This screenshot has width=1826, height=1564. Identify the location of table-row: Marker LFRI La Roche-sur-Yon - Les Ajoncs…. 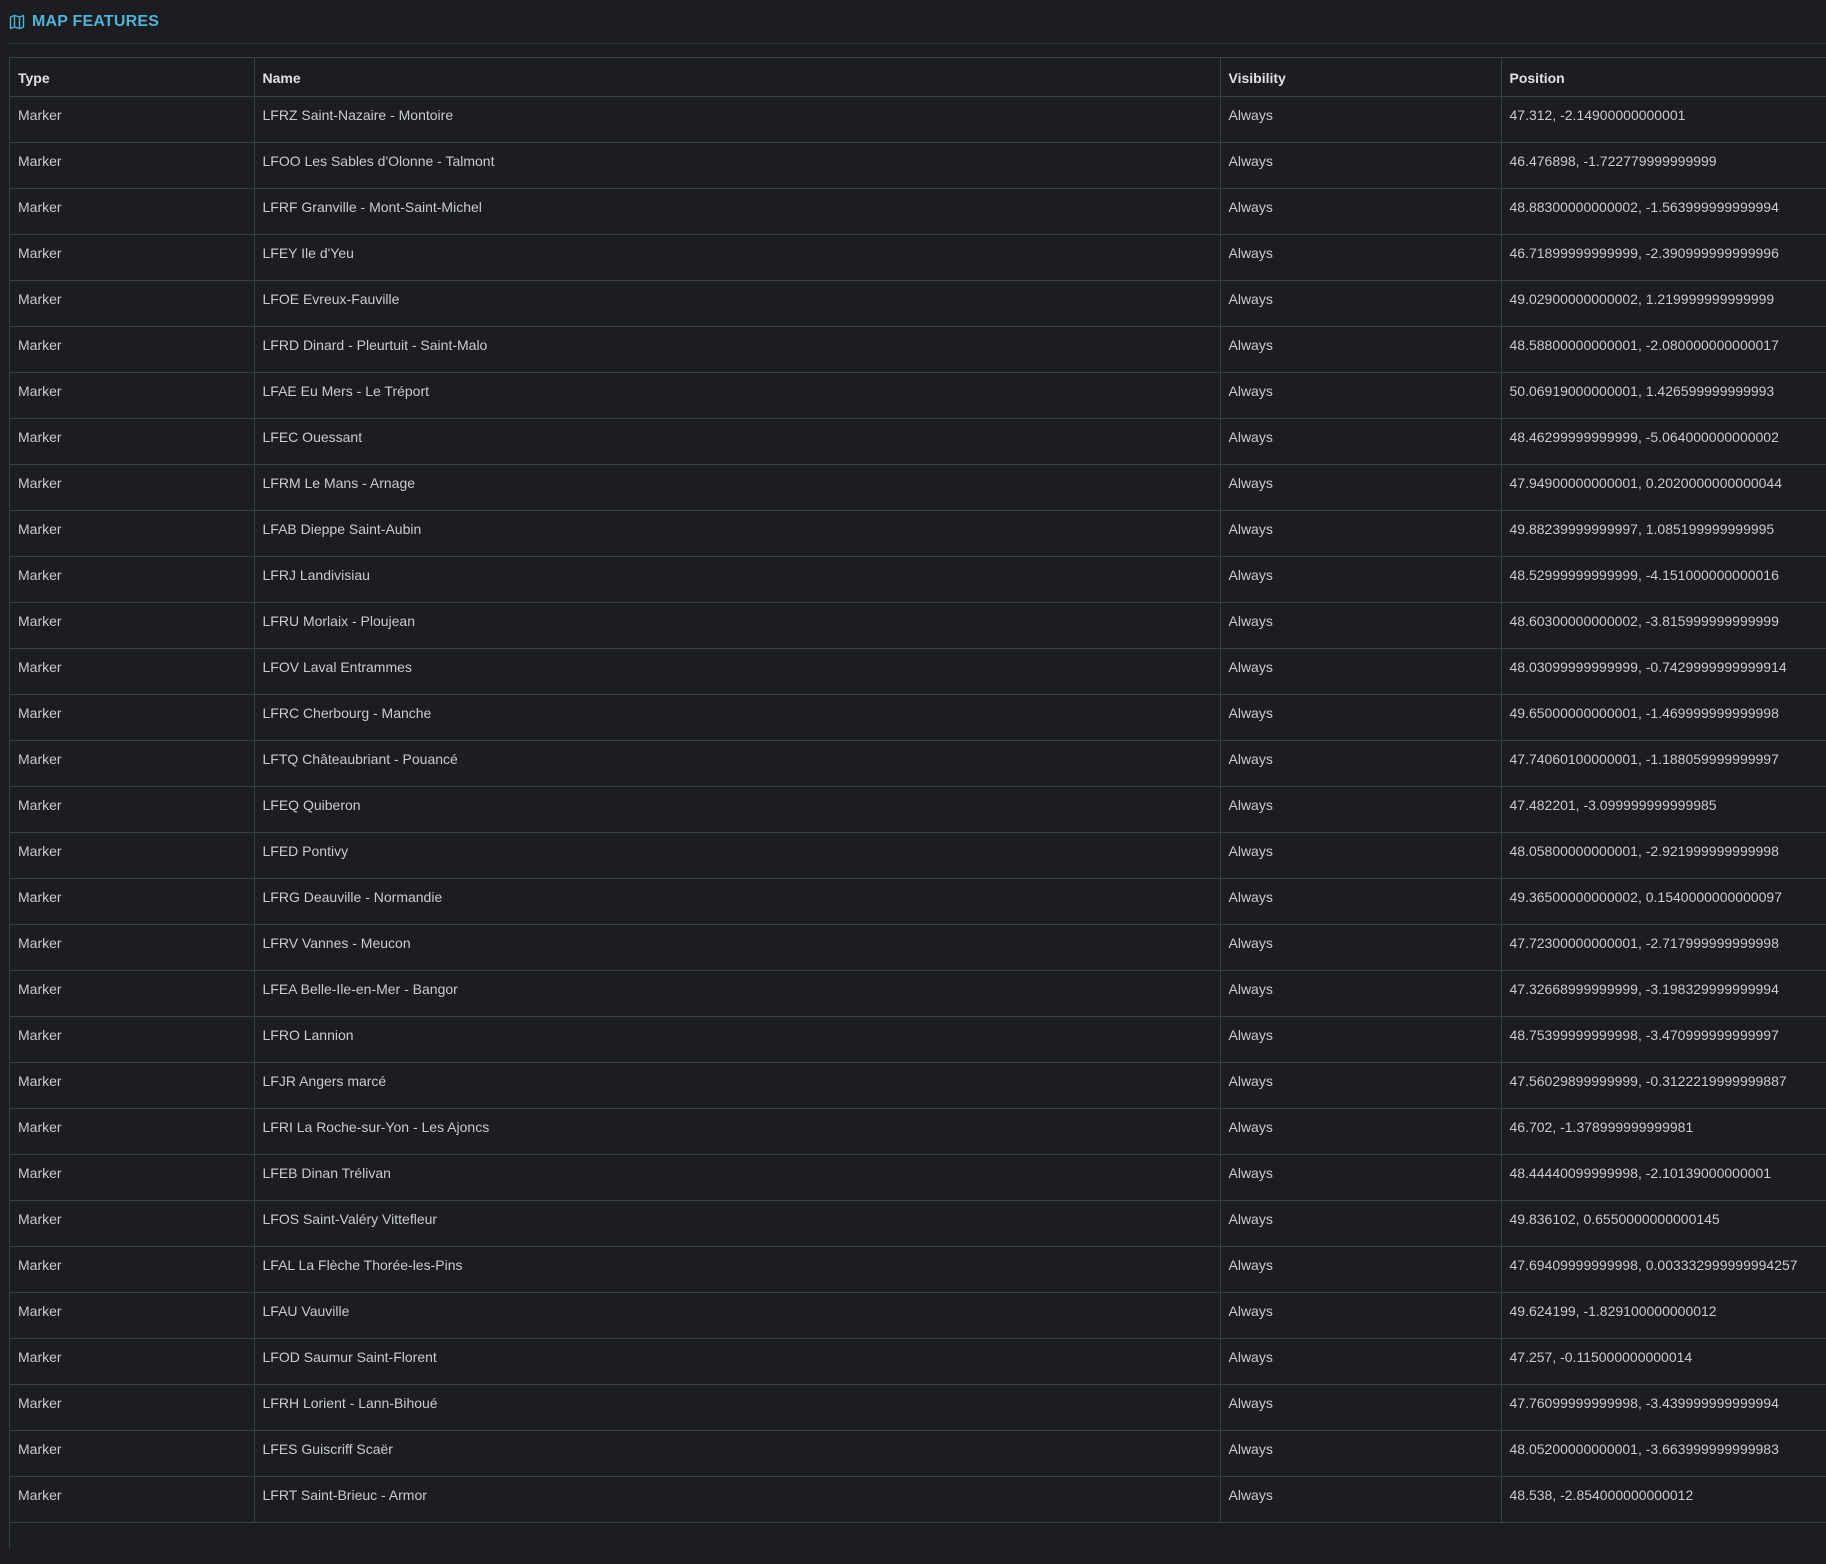
(918, 1131).